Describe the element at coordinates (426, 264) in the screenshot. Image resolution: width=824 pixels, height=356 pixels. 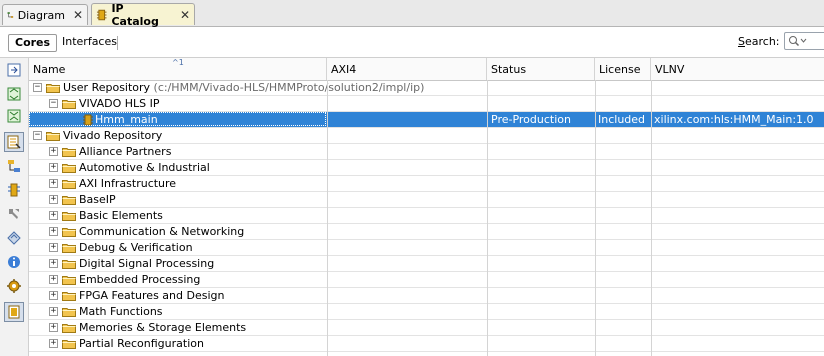
I see `table-row: + Digital Signal Processing` at that location.